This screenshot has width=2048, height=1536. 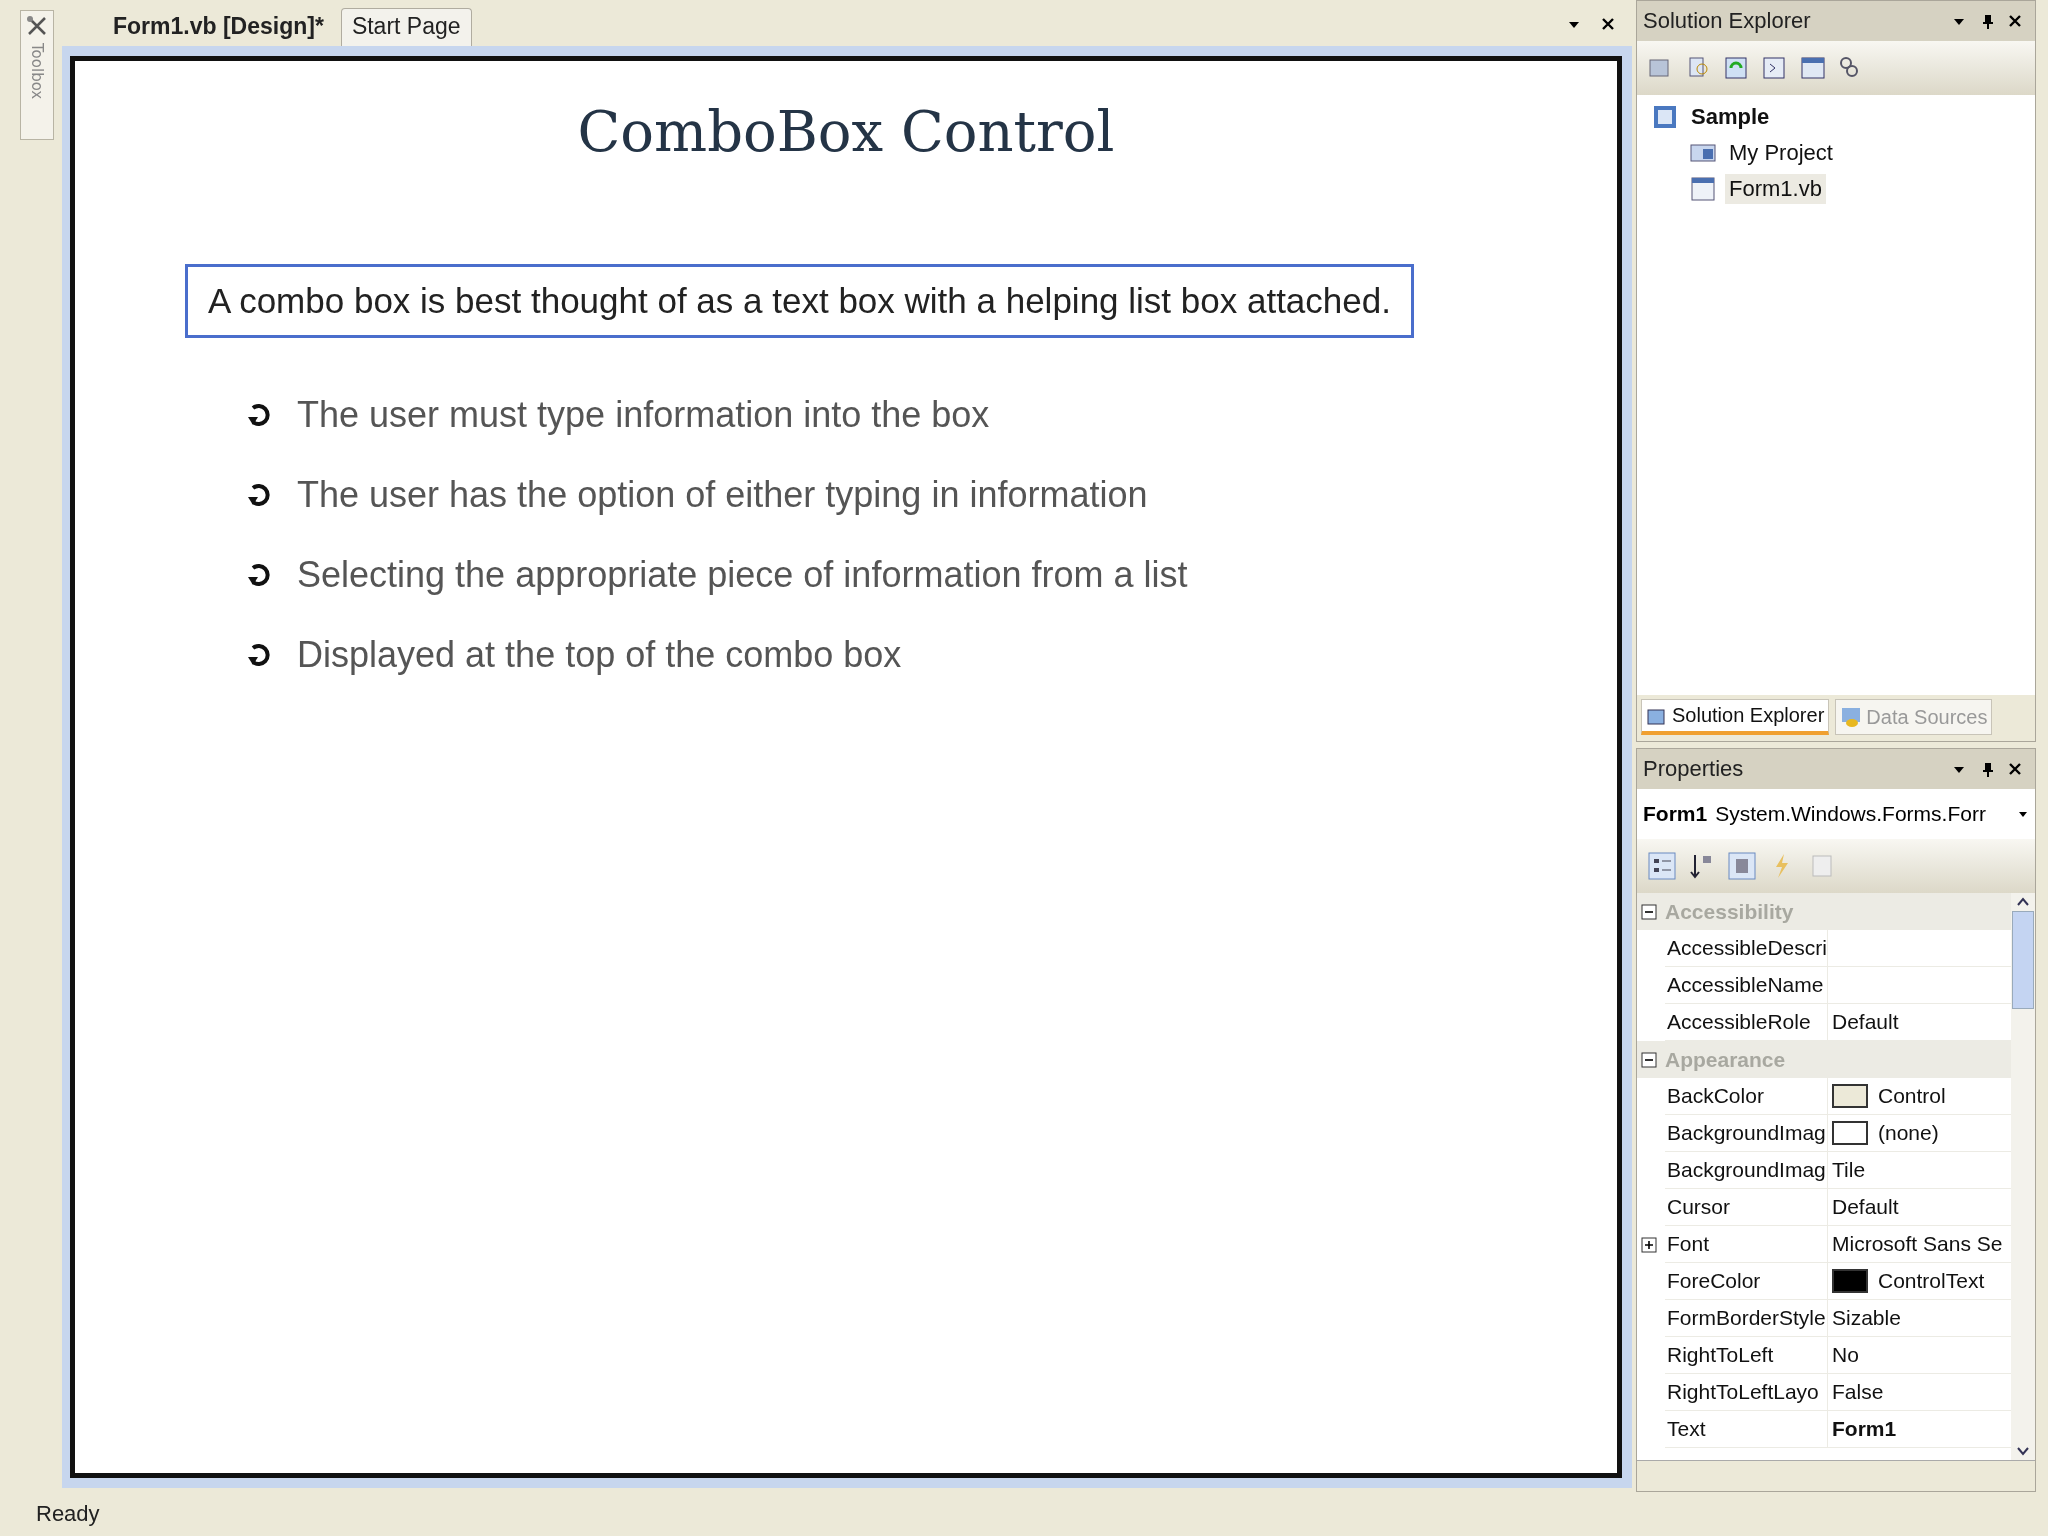 What do you see at coordinates (1813, 68) in the screenshot?
I see `designer-icon` at bounding box center [1813, 68].